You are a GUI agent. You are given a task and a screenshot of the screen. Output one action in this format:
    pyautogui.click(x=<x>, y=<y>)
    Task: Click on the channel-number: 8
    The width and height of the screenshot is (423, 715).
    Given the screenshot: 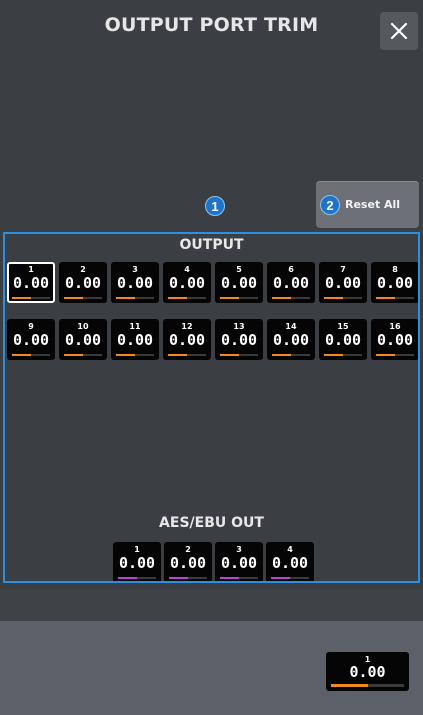 What is the action you would take?
    pyautogui.click(x=395, y=269)
    